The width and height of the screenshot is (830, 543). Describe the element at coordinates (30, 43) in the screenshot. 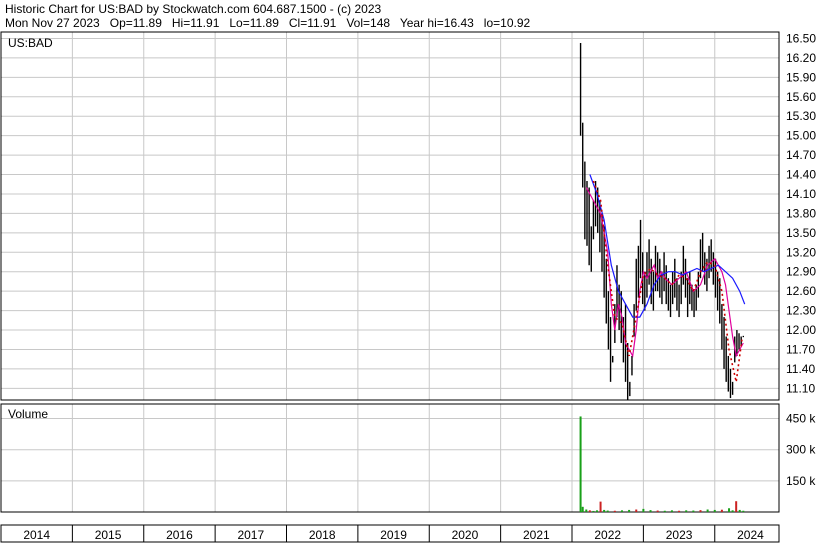

I see `price-panel-label: US:BAD` at that location.